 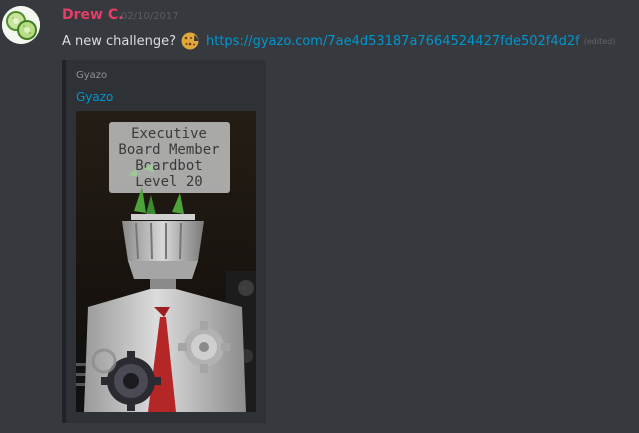 I want to click on avatar, so click(x=21, y=25).